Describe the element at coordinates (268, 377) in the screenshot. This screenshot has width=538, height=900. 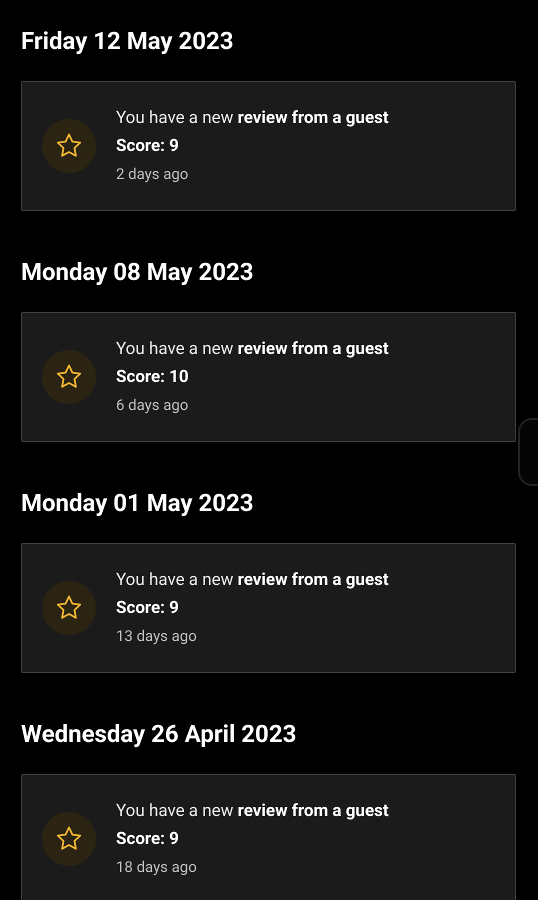
I see `notification-card: You have a new review from a guest Score: 10 6 days ago` at that location.